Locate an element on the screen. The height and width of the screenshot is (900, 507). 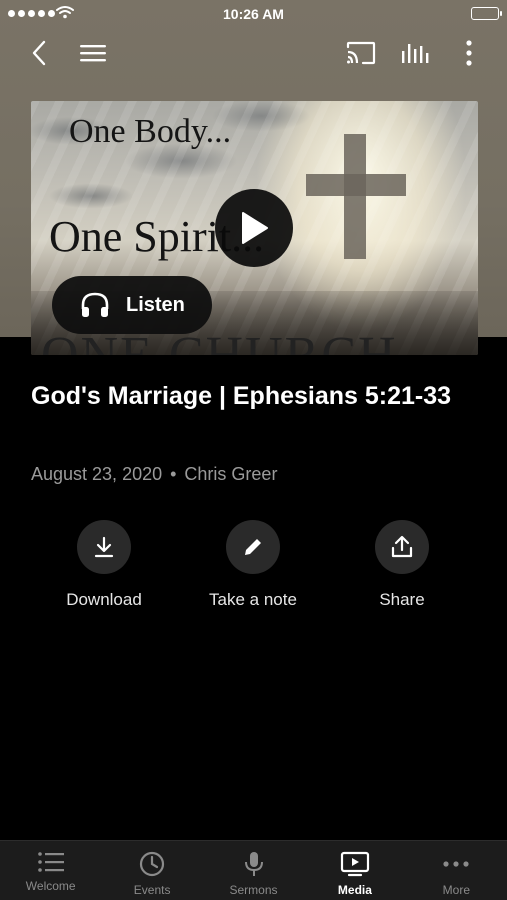
audio-bars-button is located at coordinates (415, 53).